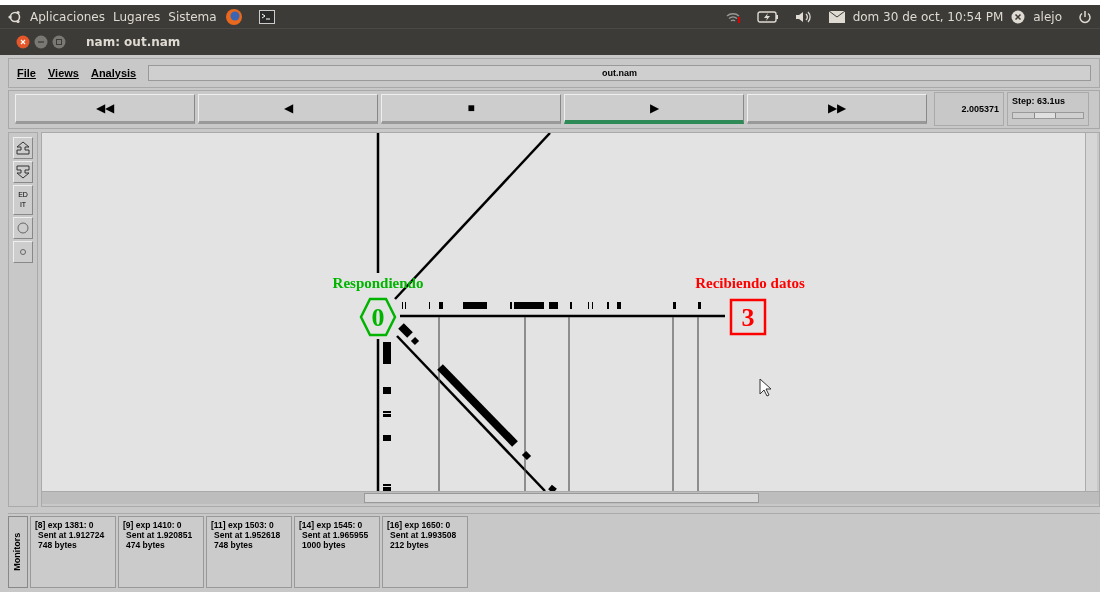 The height and width of the screenshot is (592, 1100). What do you see at coordinates (243, 525) in the screenshot?
I see `monitor-text: [11] exp 1503: 0` at bounding box center [243, 525].